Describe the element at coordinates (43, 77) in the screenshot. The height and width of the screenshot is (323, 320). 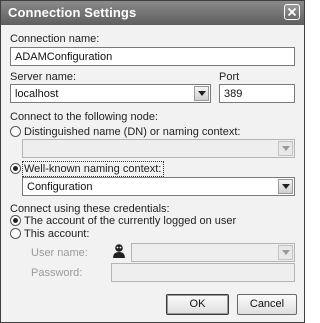
I see `server-name-label: Server name:` at that location.